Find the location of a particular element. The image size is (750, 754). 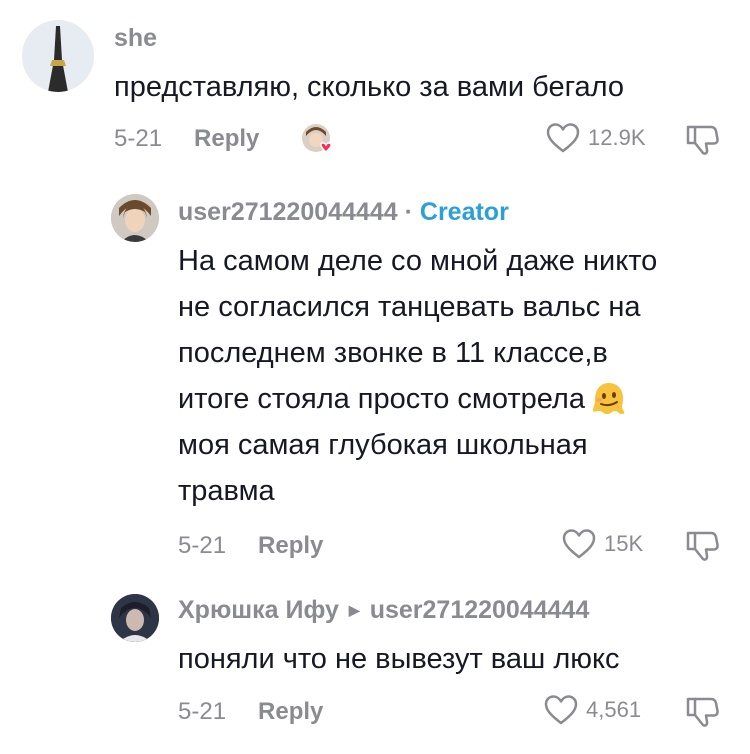

like-button: 12.9K is located at coordinates (596, 138).